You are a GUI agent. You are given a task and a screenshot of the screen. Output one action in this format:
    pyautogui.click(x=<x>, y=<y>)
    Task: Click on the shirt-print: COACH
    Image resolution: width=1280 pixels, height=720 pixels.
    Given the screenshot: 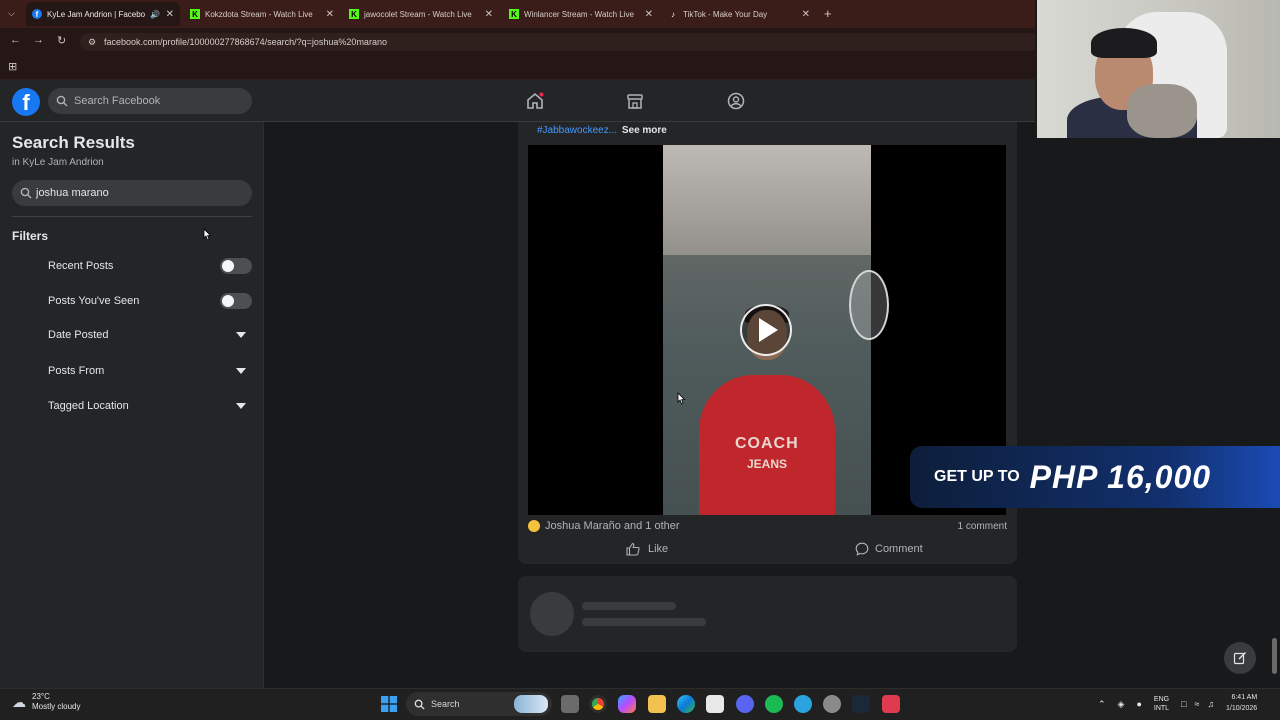 What is the action you would take?
    pyautogui.click(x=767, y=443)
    